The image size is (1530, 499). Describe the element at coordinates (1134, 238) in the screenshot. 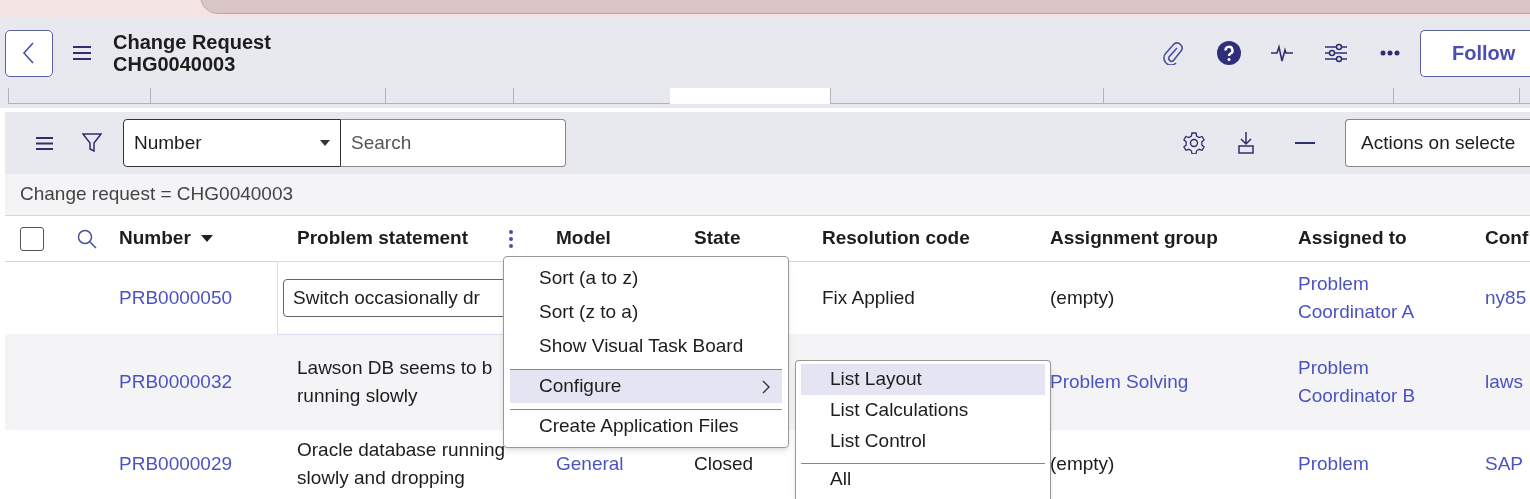

I see `column-header: Assignment group` at that location.